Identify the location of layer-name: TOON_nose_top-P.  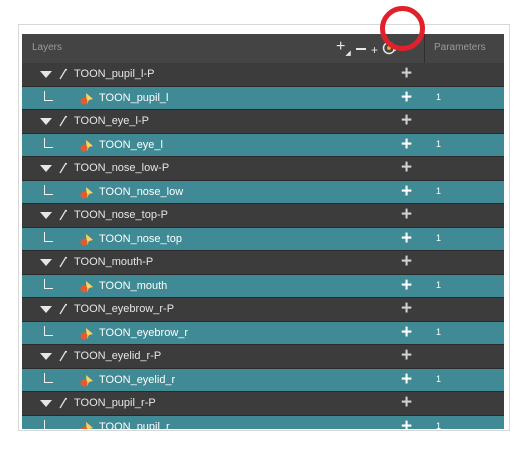
(121, 215).